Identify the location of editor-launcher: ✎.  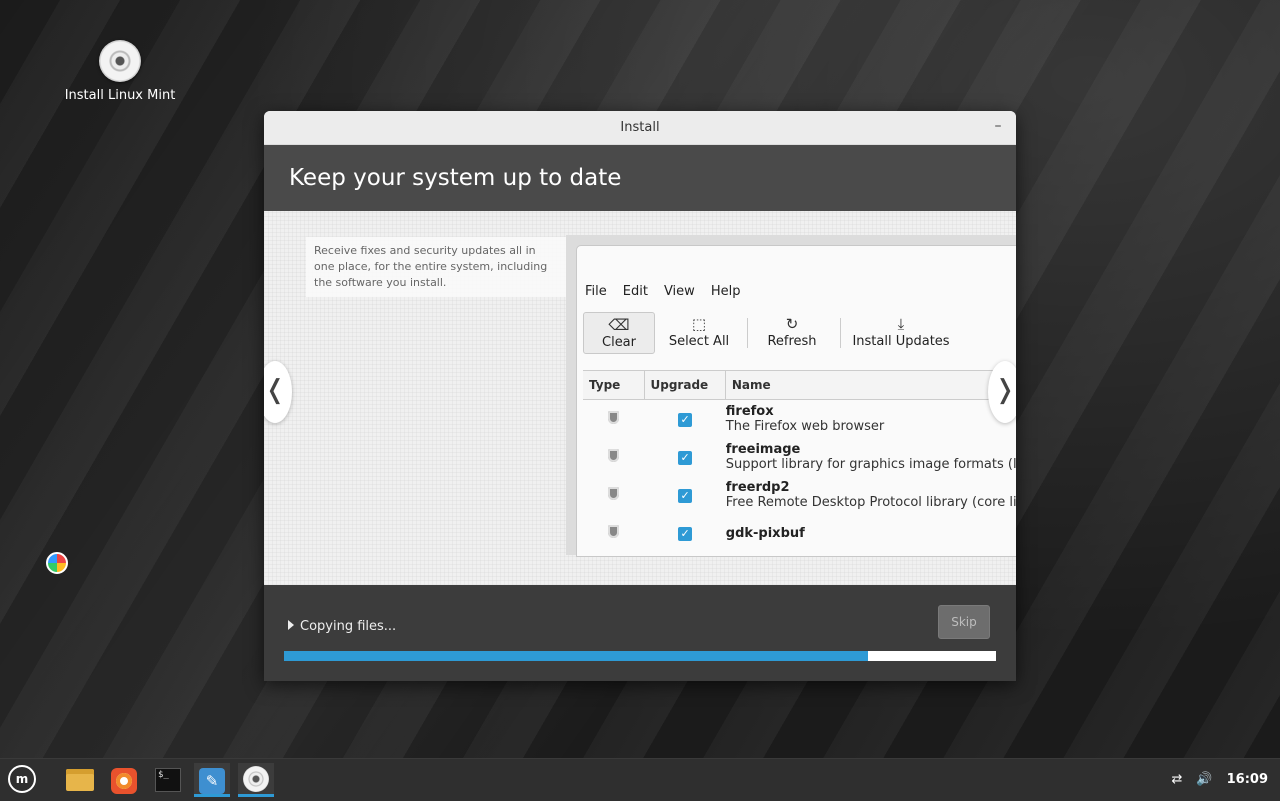
(212, 780).